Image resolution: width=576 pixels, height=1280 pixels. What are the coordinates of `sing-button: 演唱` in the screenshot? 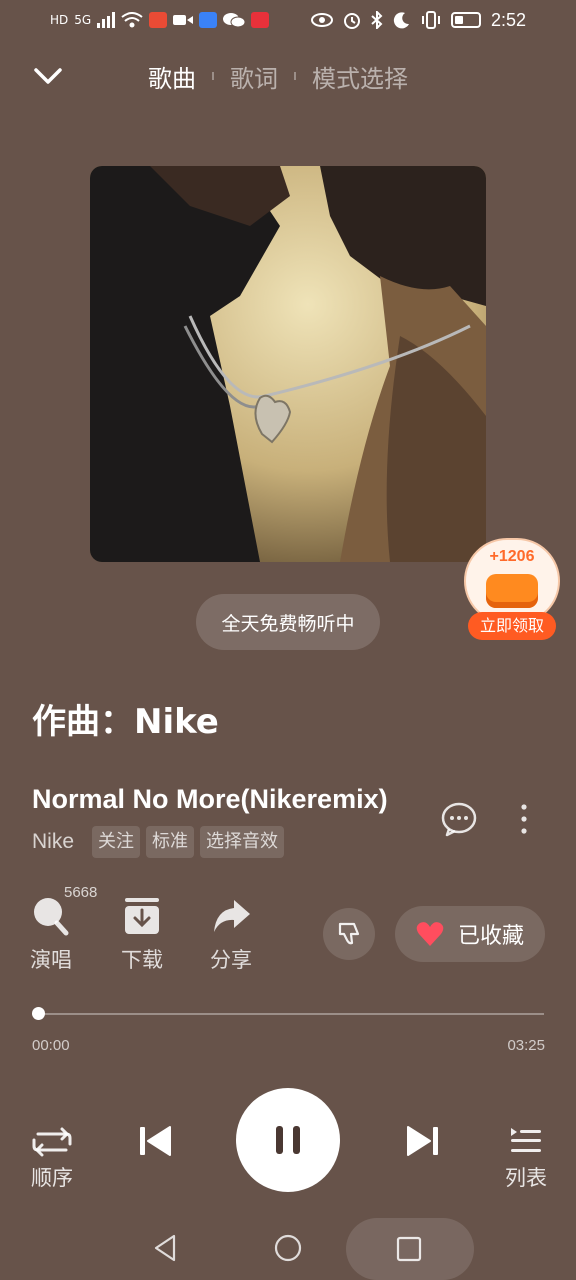 It's located at (51, 935).